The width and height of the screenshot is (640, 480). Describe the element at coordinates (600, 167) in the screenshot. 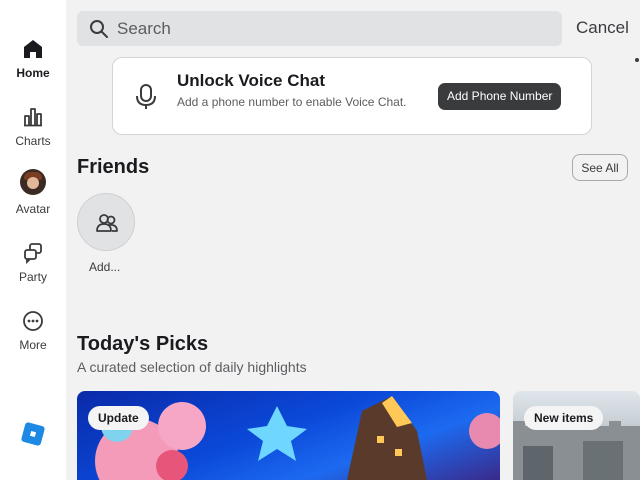

I see `see-all-button: See All` at that location.